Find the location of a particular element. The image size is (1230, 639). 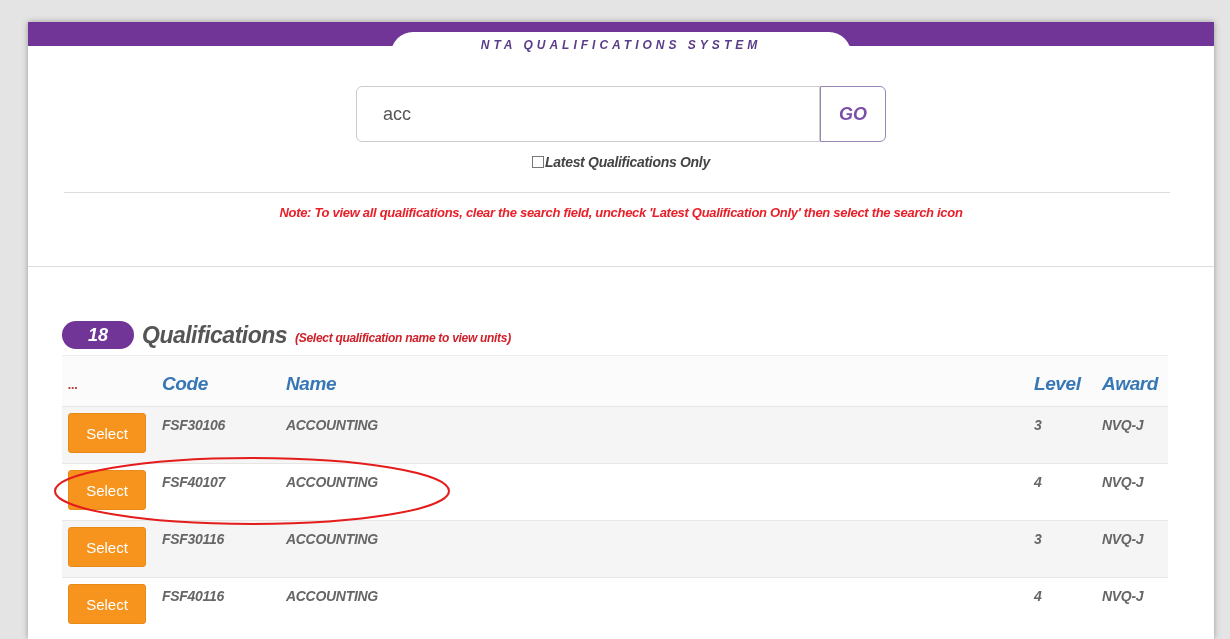

results-title: Qualifications is located at coordinates (215, 335).